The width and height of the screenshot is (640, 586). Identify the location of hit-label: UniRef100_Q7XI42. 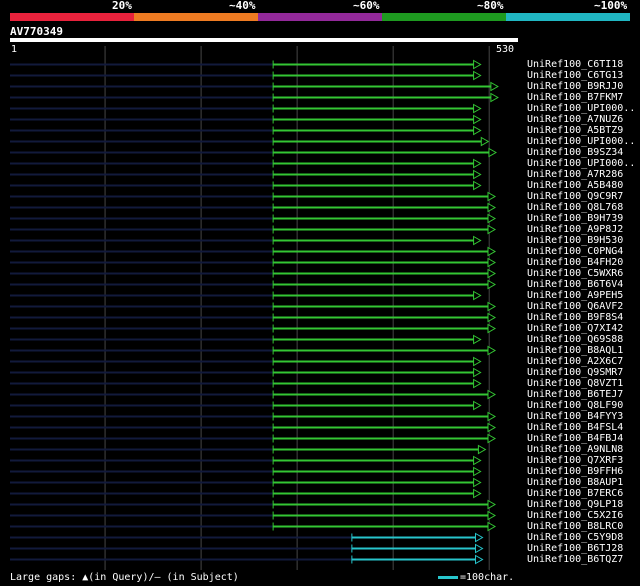
(575, 328).